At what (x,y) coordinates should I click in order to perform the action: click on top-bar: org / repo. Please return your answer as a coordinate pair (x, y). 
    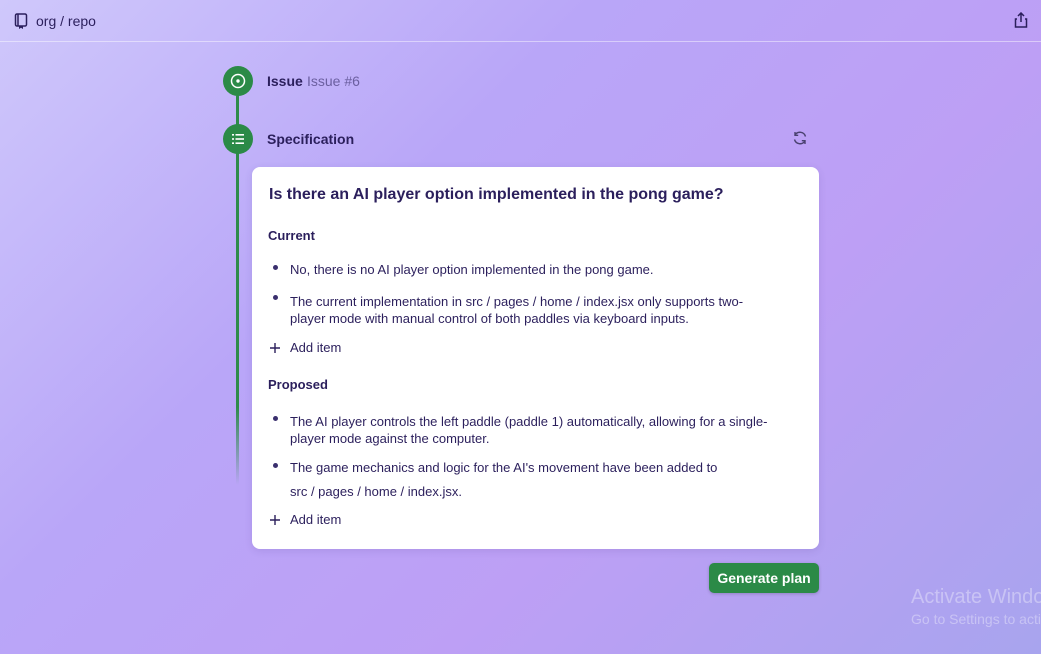
    Looking at the image, I should click on (520, 21).